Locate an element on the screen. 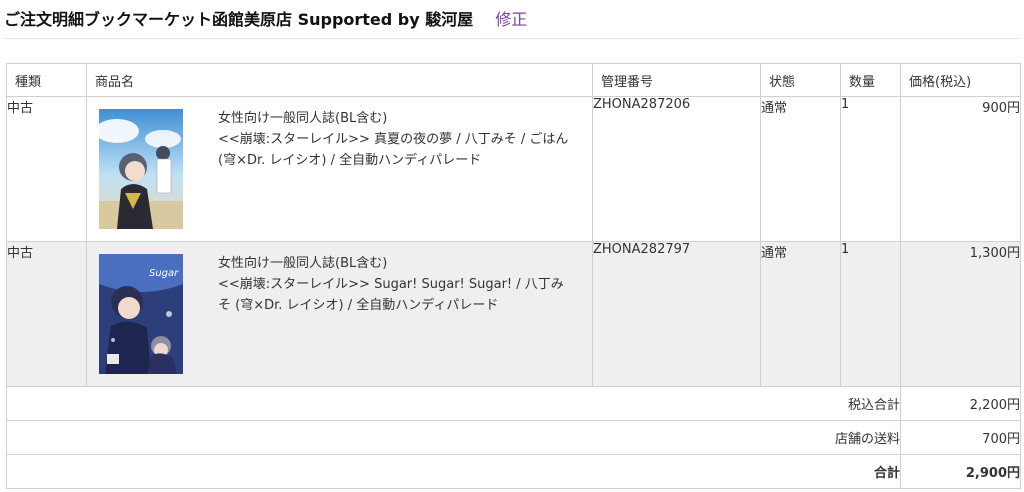 This screenshot has height=492, width=1024. column-header-code: 管理番号 is located at coordinates (676, 80).